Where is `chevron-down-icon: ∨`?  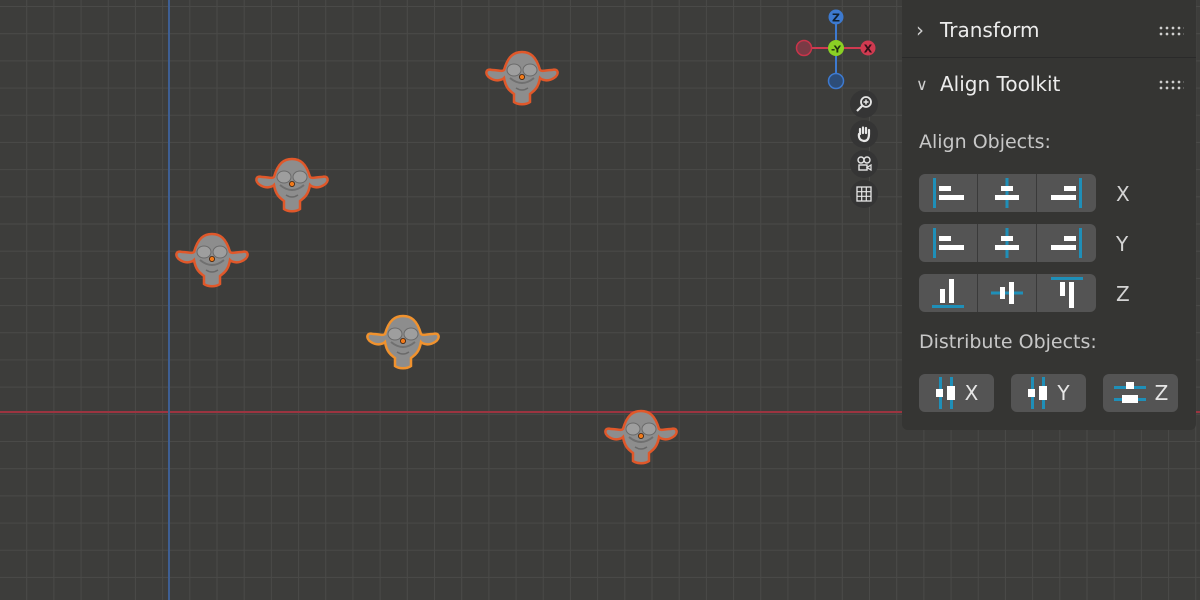 chevron-down-icon: ∨ is located at coordinates (922, 84).